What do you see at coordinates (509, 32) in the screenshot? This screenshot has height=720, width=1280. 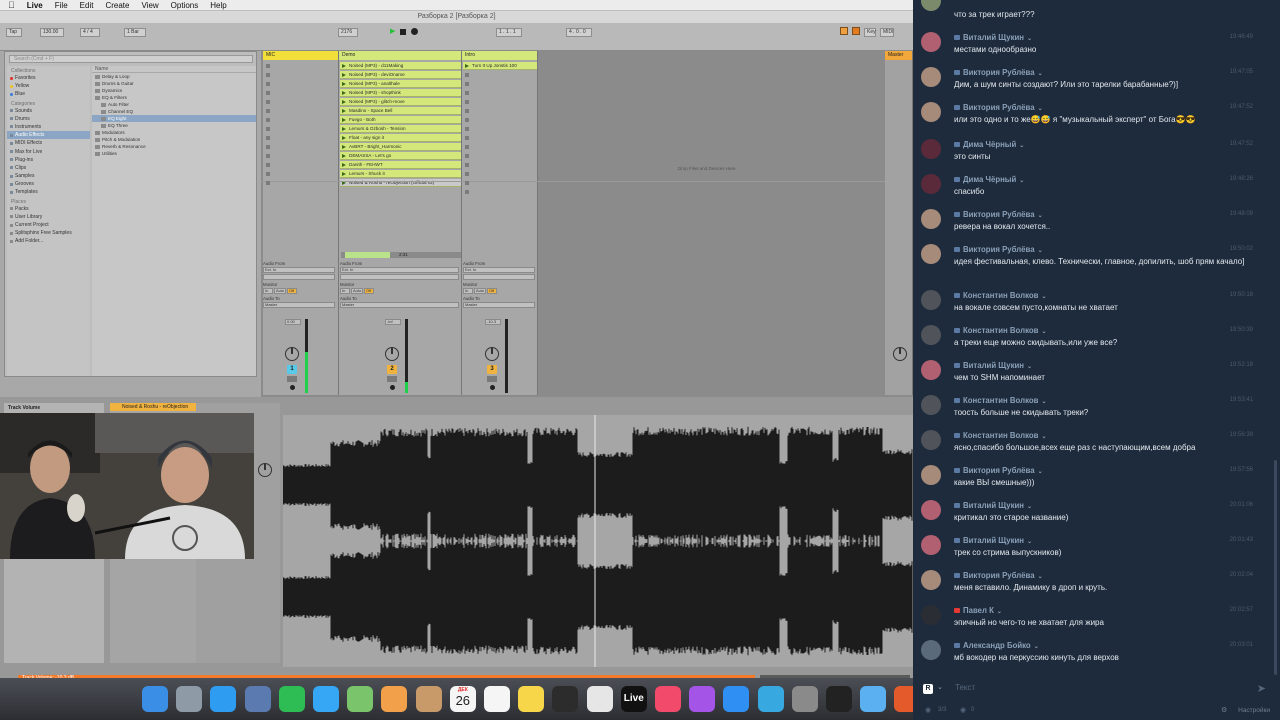 I see `loop-start-field: 1 . 1 . 1` at bounding box center [509, 32].